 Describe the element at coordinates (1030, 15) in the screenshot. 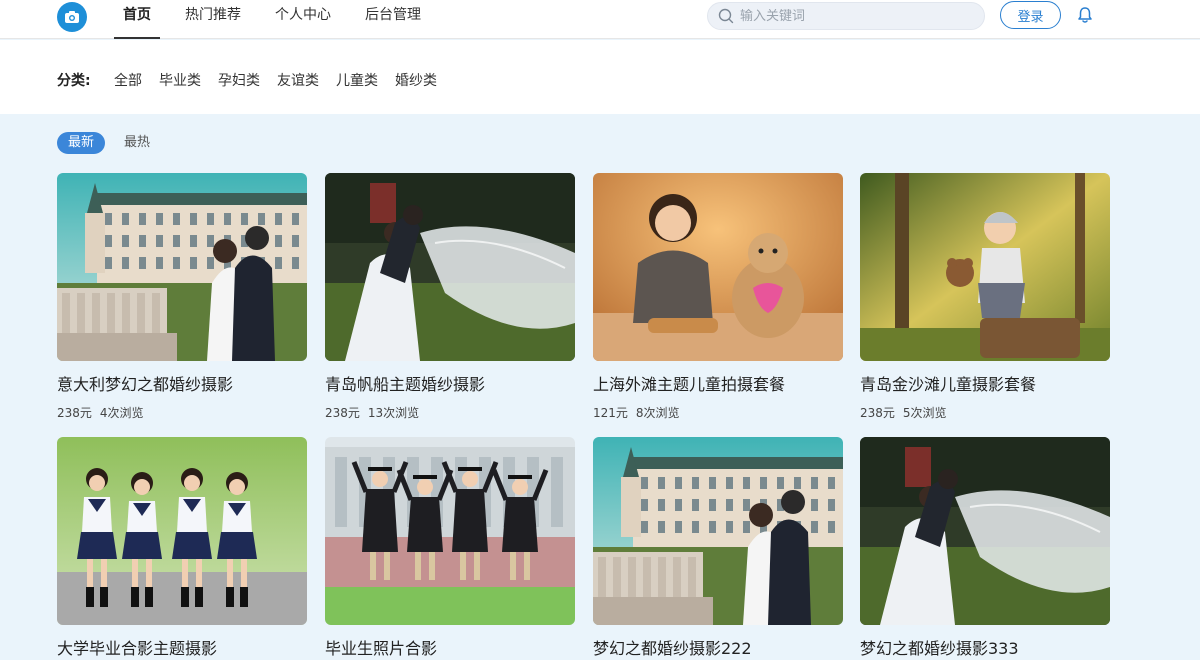

I see `login-button: 登录` at that location.